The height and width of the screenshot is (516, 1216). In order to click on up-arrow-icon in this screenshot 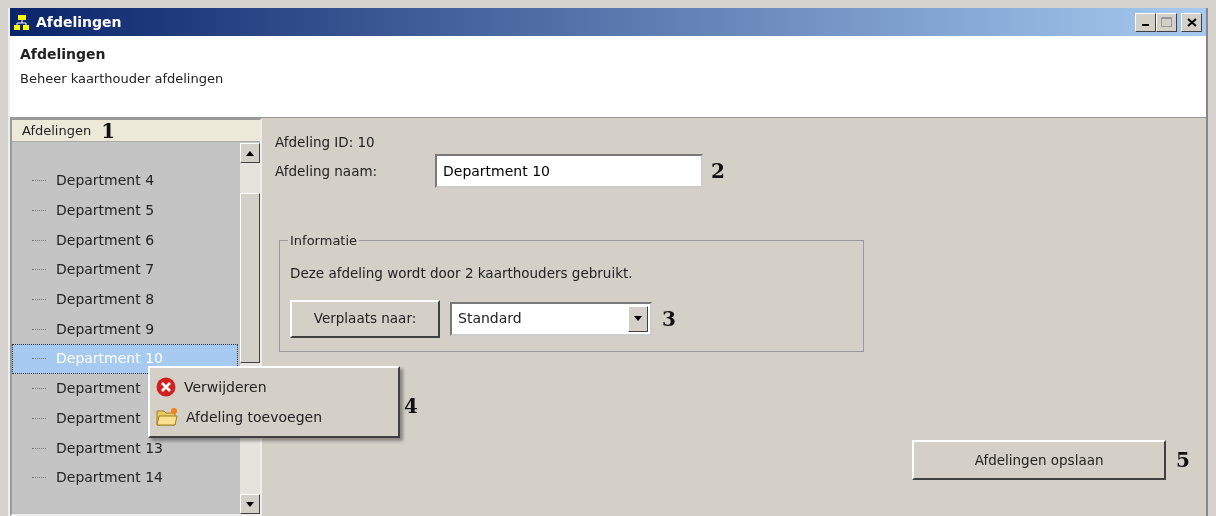, I will do `click(250, 153)`.